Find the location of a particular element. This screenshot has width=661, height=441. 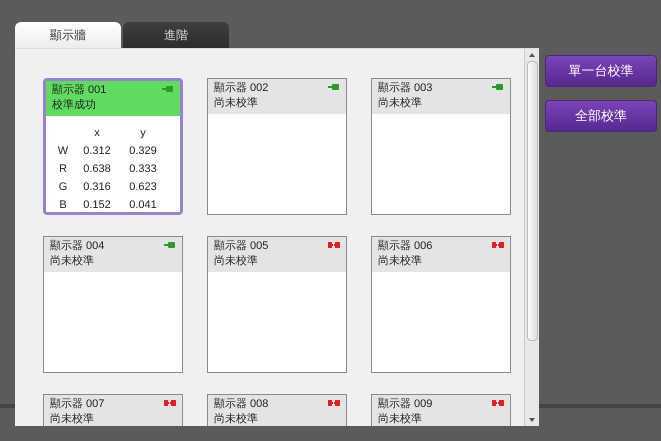

display-name: 顯示器 001 is located at coordinates (79, 90).